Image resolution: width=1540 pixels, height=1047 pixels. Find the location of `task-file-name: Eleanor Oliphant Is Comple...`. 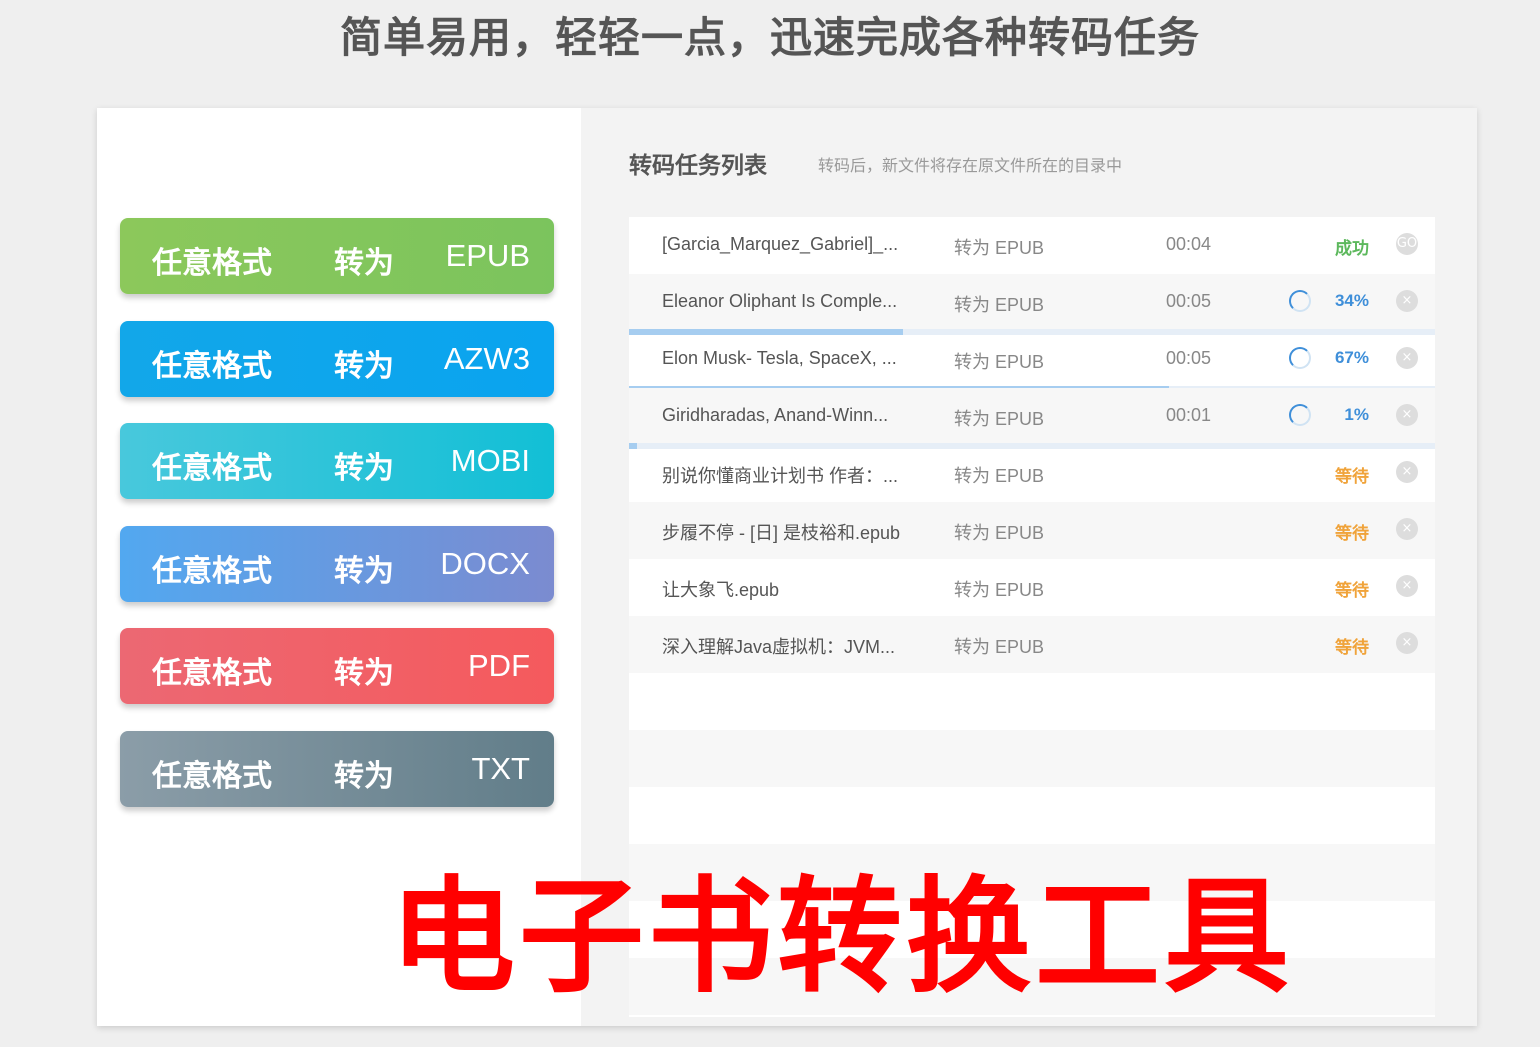

task-file-name: Eleanor Oliphant Is Comple... is located at coordinates (780, 301).